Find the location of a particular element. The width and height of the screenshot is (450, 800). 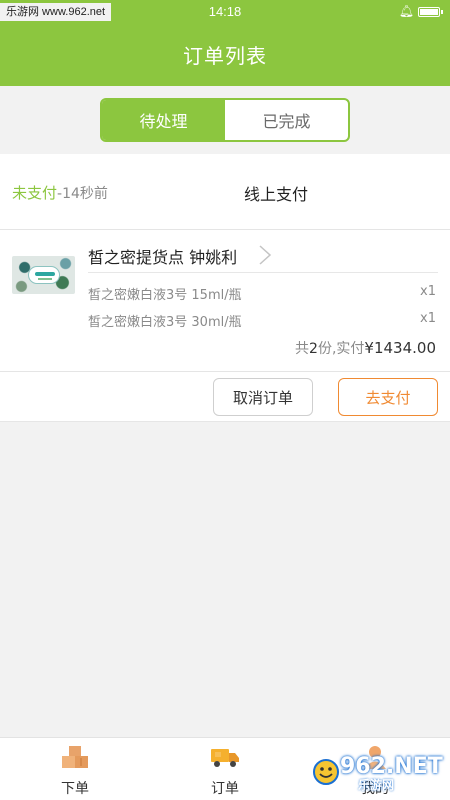

store-name: 皙之密提货点 钟姚利 is located at coordinates (162, 256).